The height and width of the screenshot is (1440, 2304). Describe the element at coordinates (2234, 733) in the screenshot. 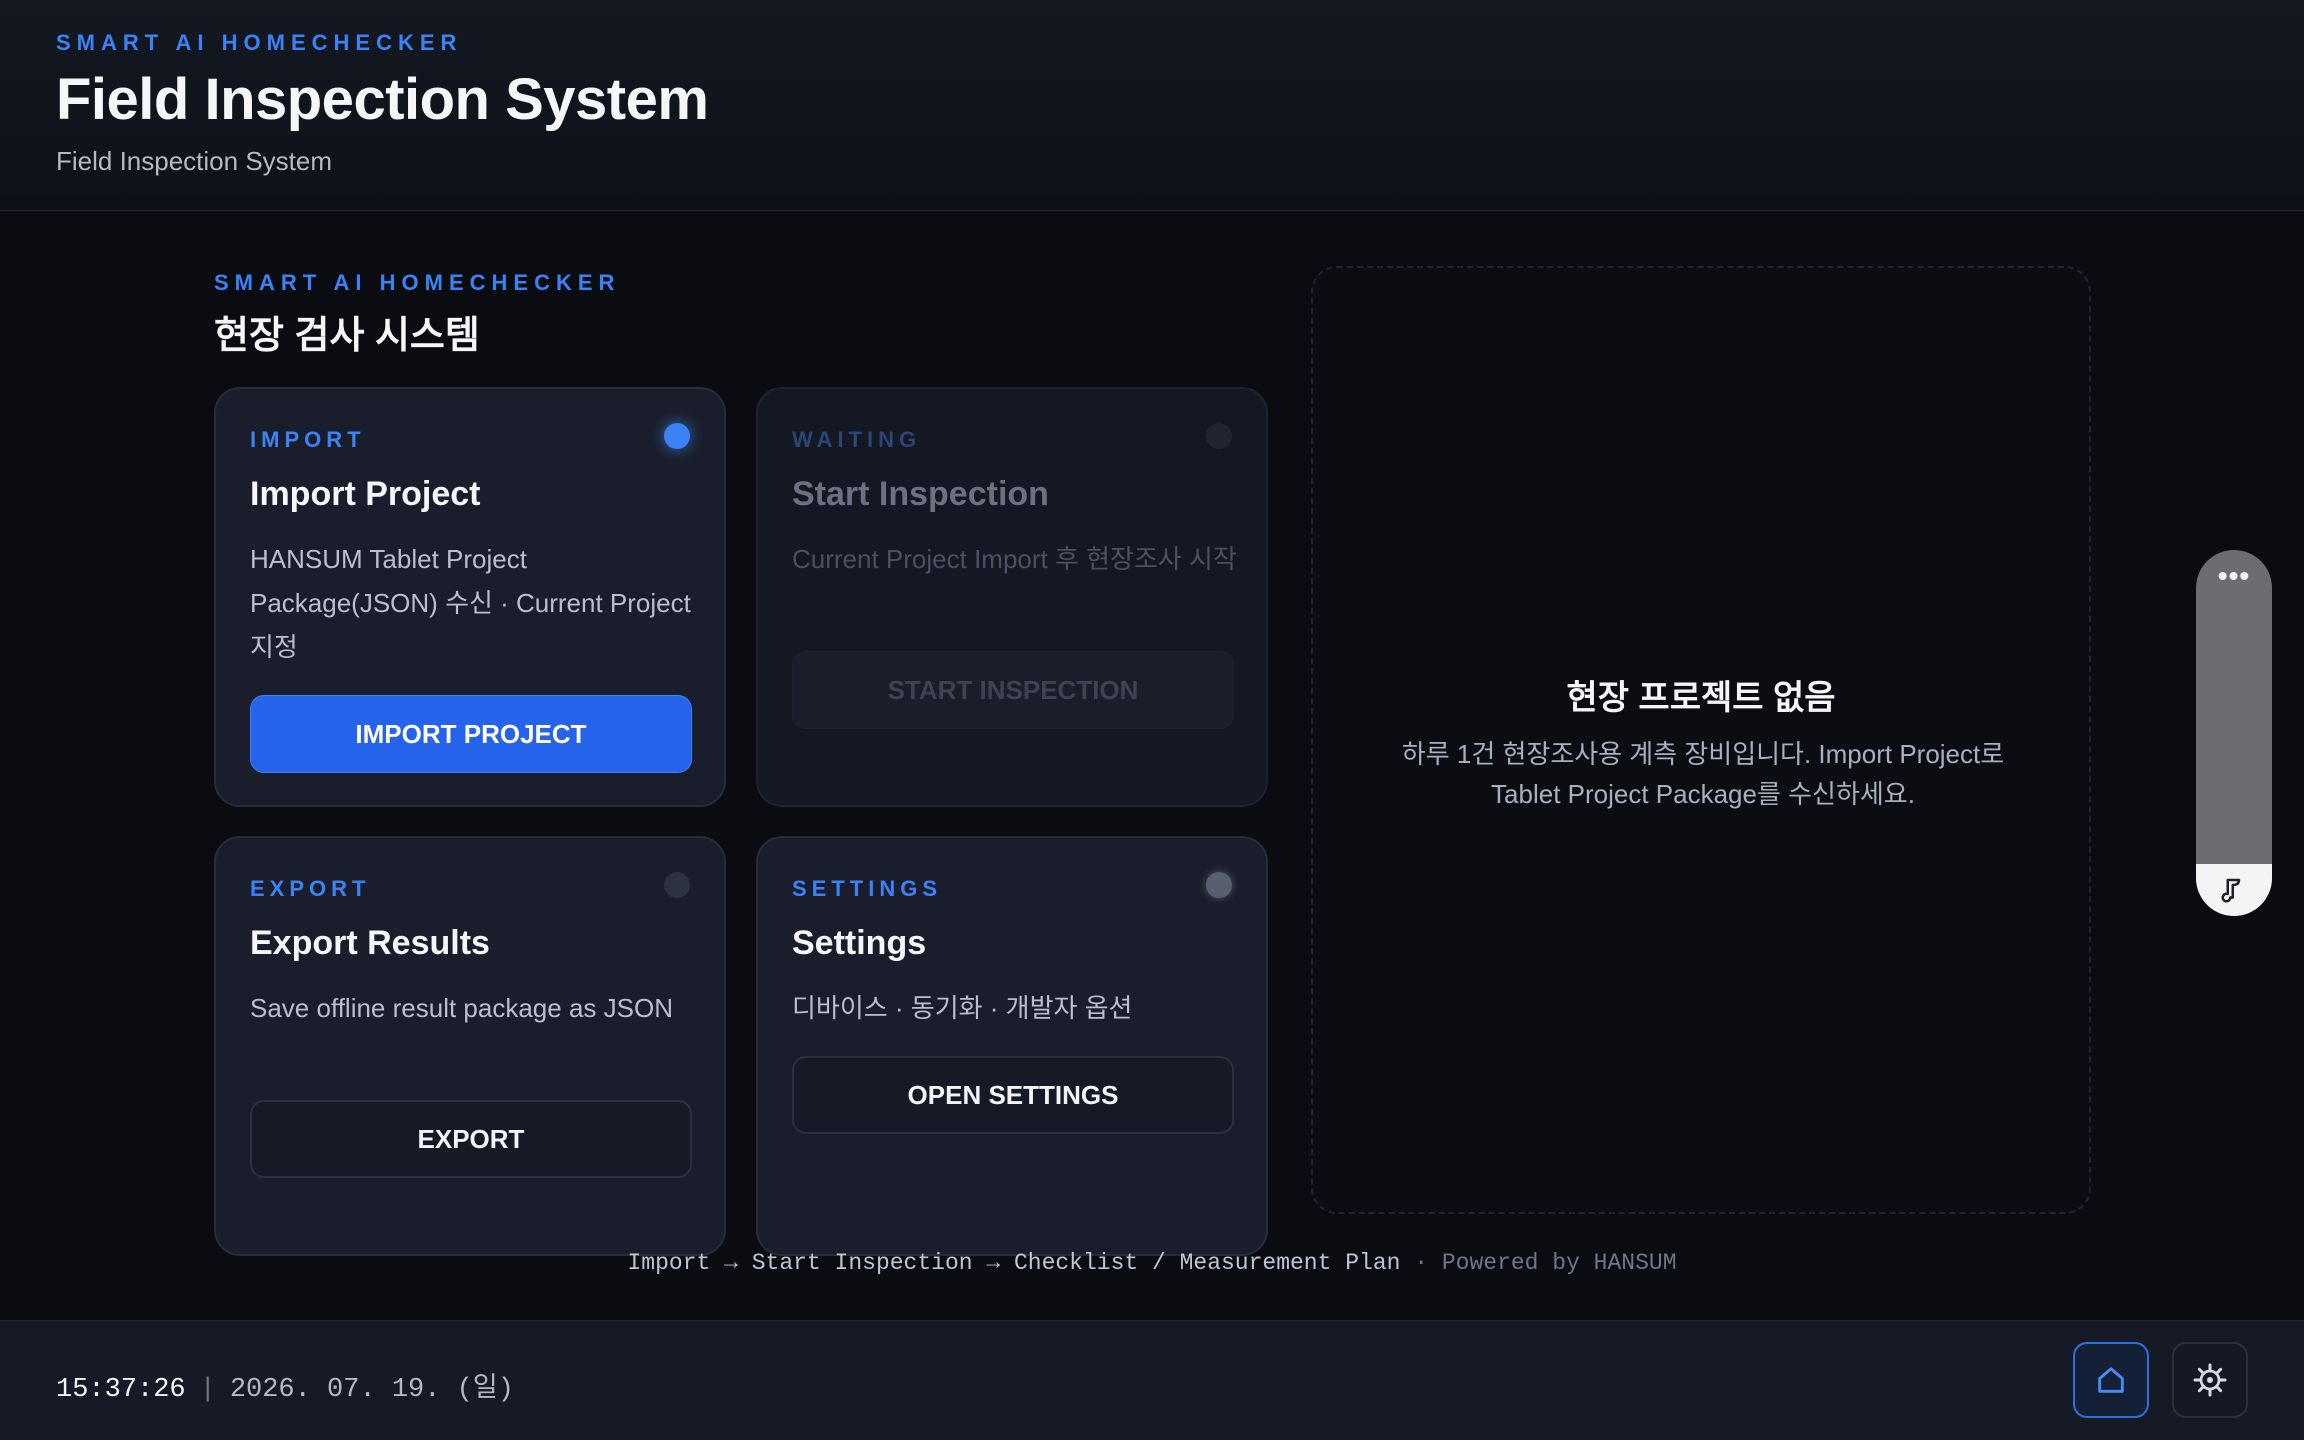

I see `floating-side-handle: •••` at that location.